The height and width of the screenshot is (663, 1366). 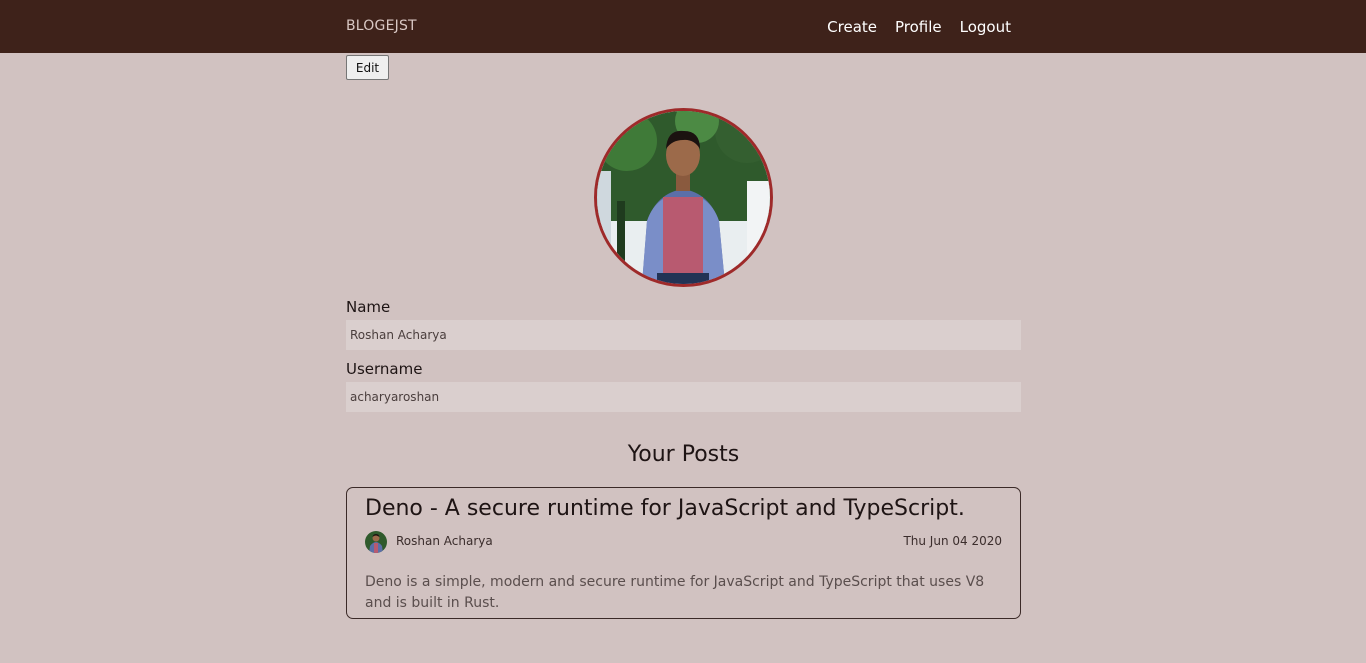 What do you see at coordinates (683, 454) in the screenshot?
I see `your-posts-heading: Your Posts` at bounding box center [683, 454].